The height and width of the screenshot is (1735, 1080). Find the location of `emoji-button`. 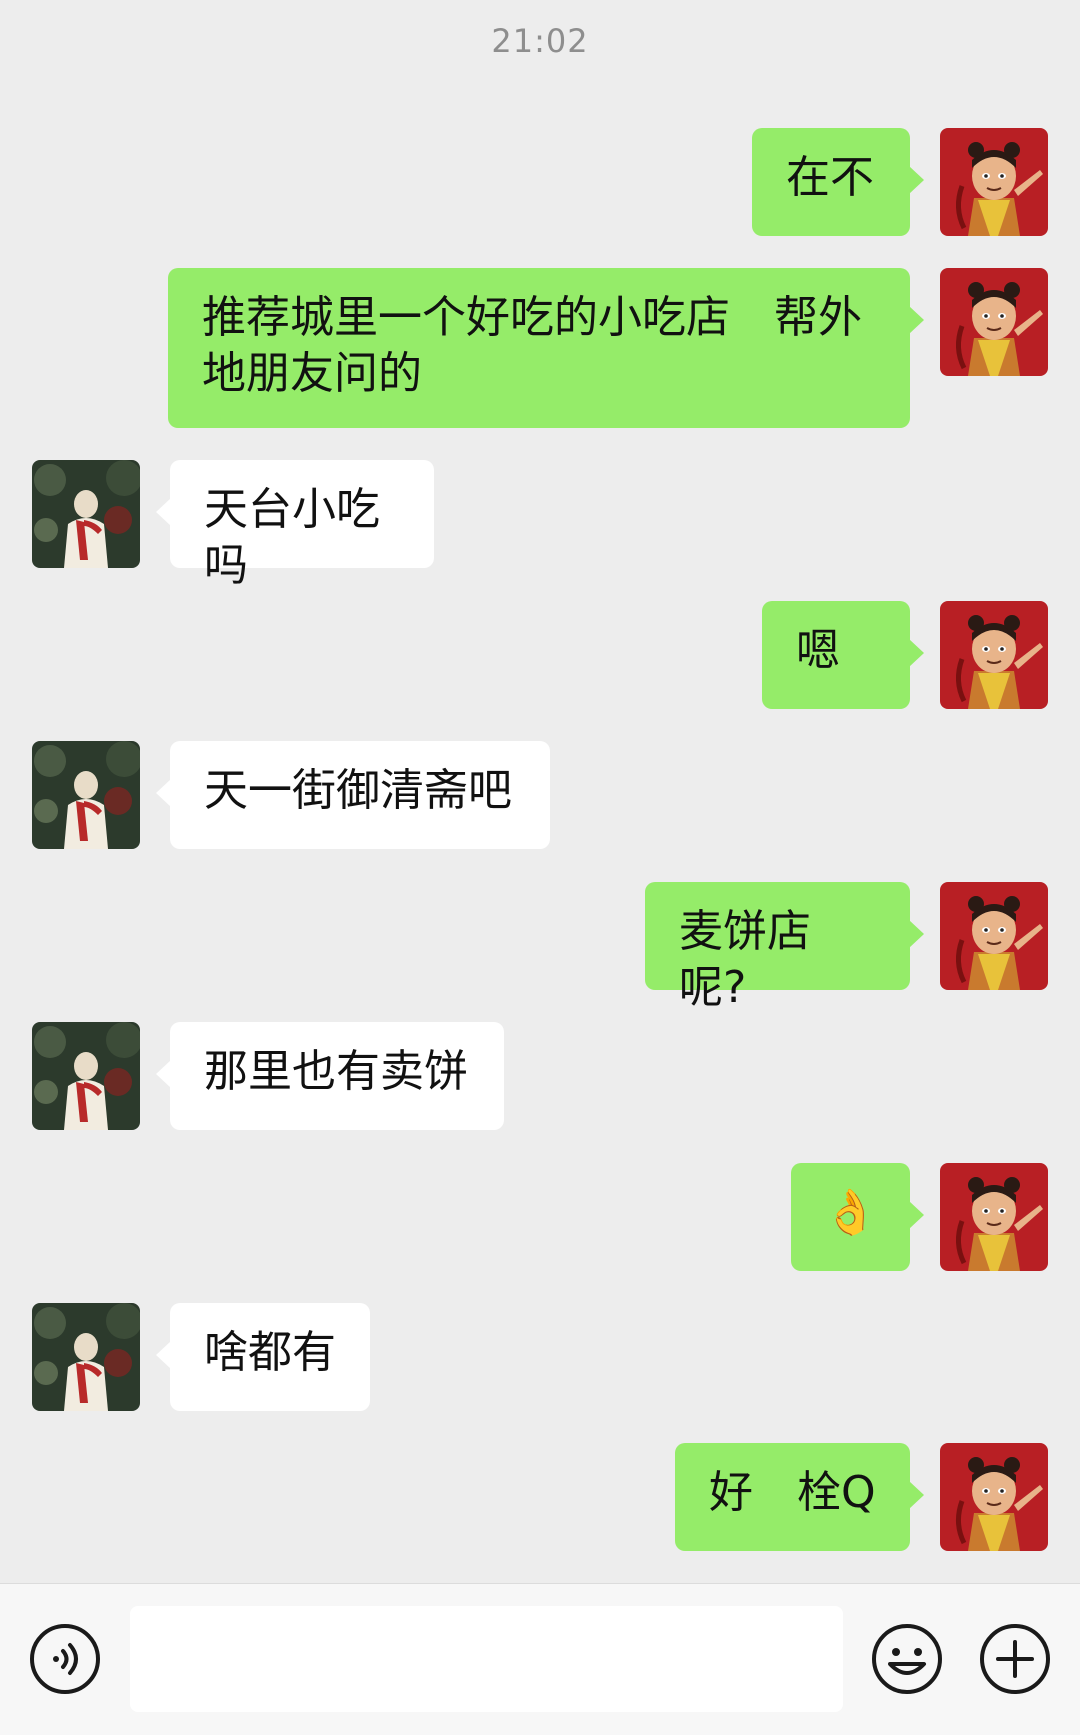

emoji-button is located at coordinates (907, 1659).